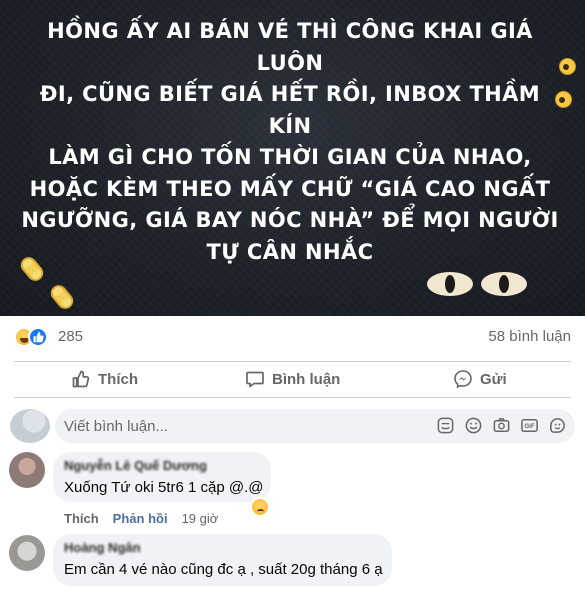 The image size is (585, 589). I want to click on comment-reply-link: Phản hồi, so click(140, 518).